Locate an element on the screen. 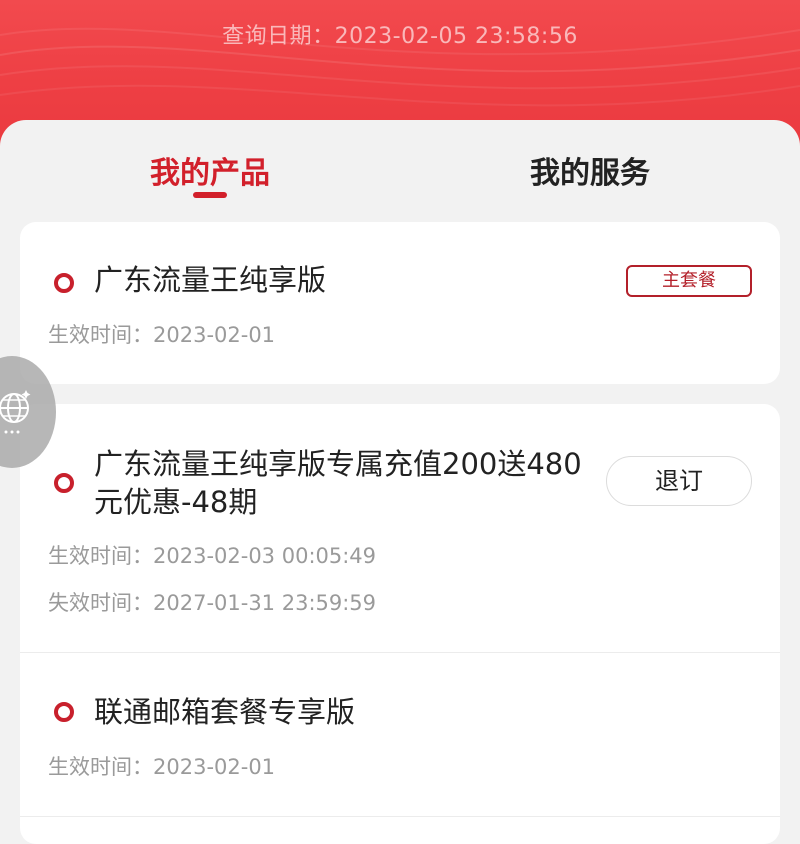 This screenshot has height=844, width=800. unsubscribe-button: 退订 is located at coordinates (679, 481).